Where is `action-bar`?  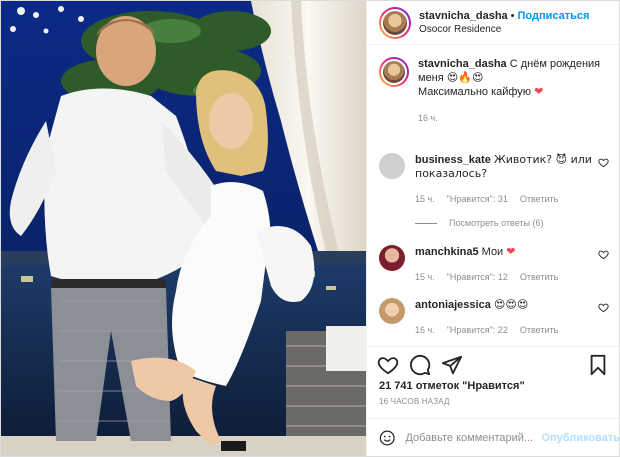
action-bar is located at coordinates (493, 362).